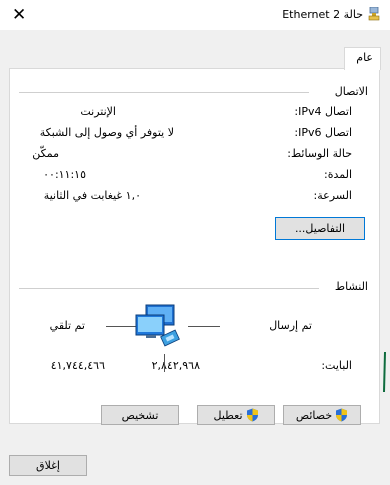  What do you see at coordinates (323, 132) in the screenshot?
I see `ipv6-label: اتصال IPv6:` at bounding box center [323, 132].